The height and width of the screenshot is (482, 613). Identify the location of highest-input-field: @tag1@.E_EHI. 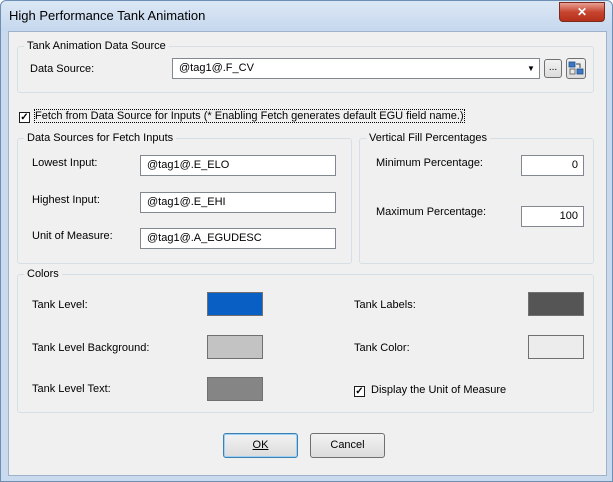
(238, 202).